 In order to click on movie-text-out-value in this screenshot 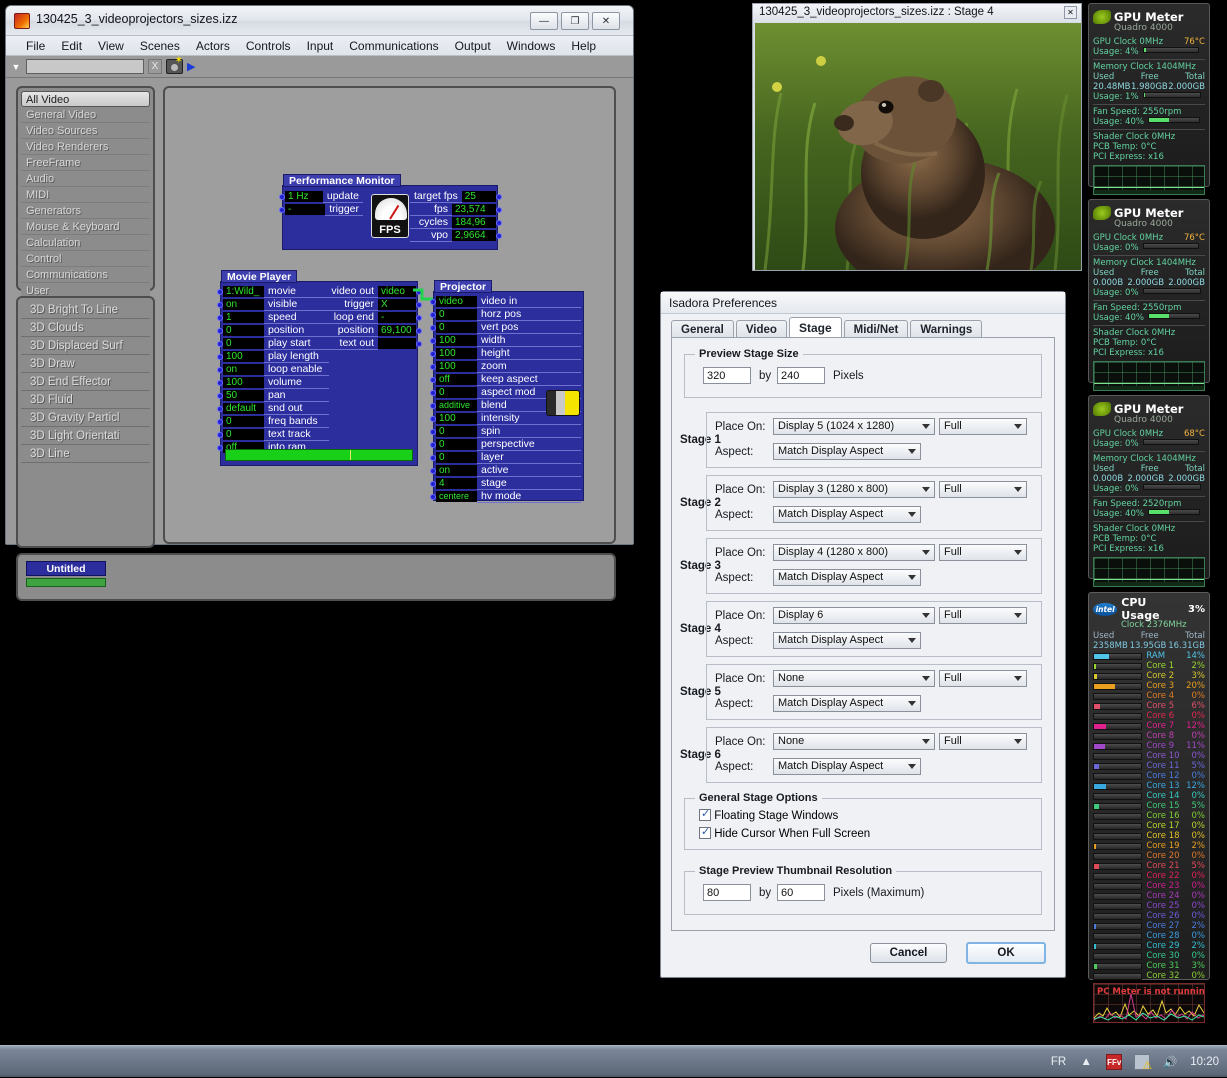, I will do `click(397, 343)`.